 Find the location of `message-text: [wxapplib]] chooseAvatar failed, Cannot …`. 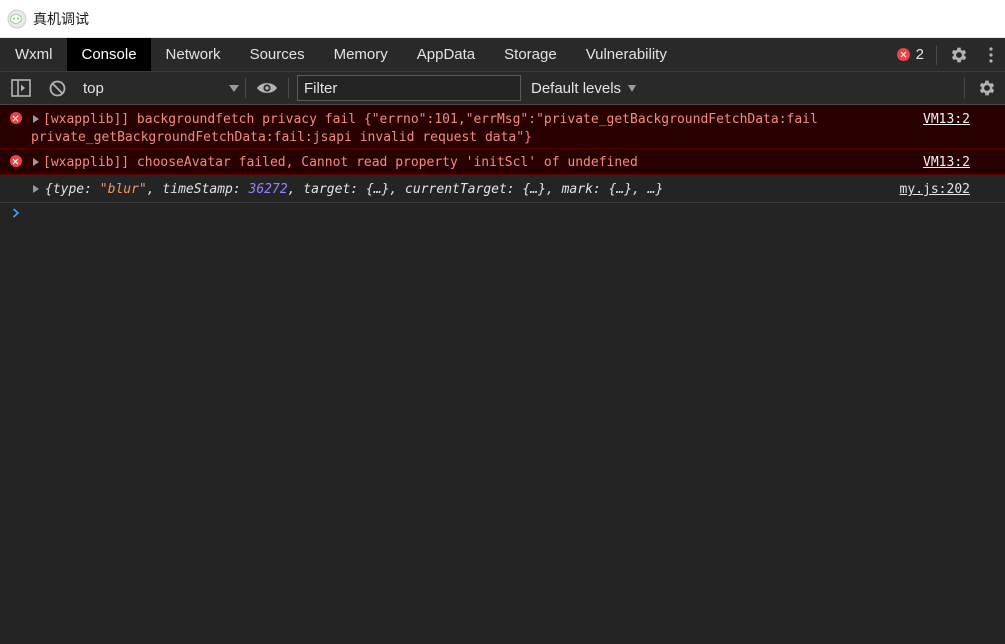

message-text: [wxapplib]] chooseAvatar failed, Cannot … is located at coordinates (340, 162).